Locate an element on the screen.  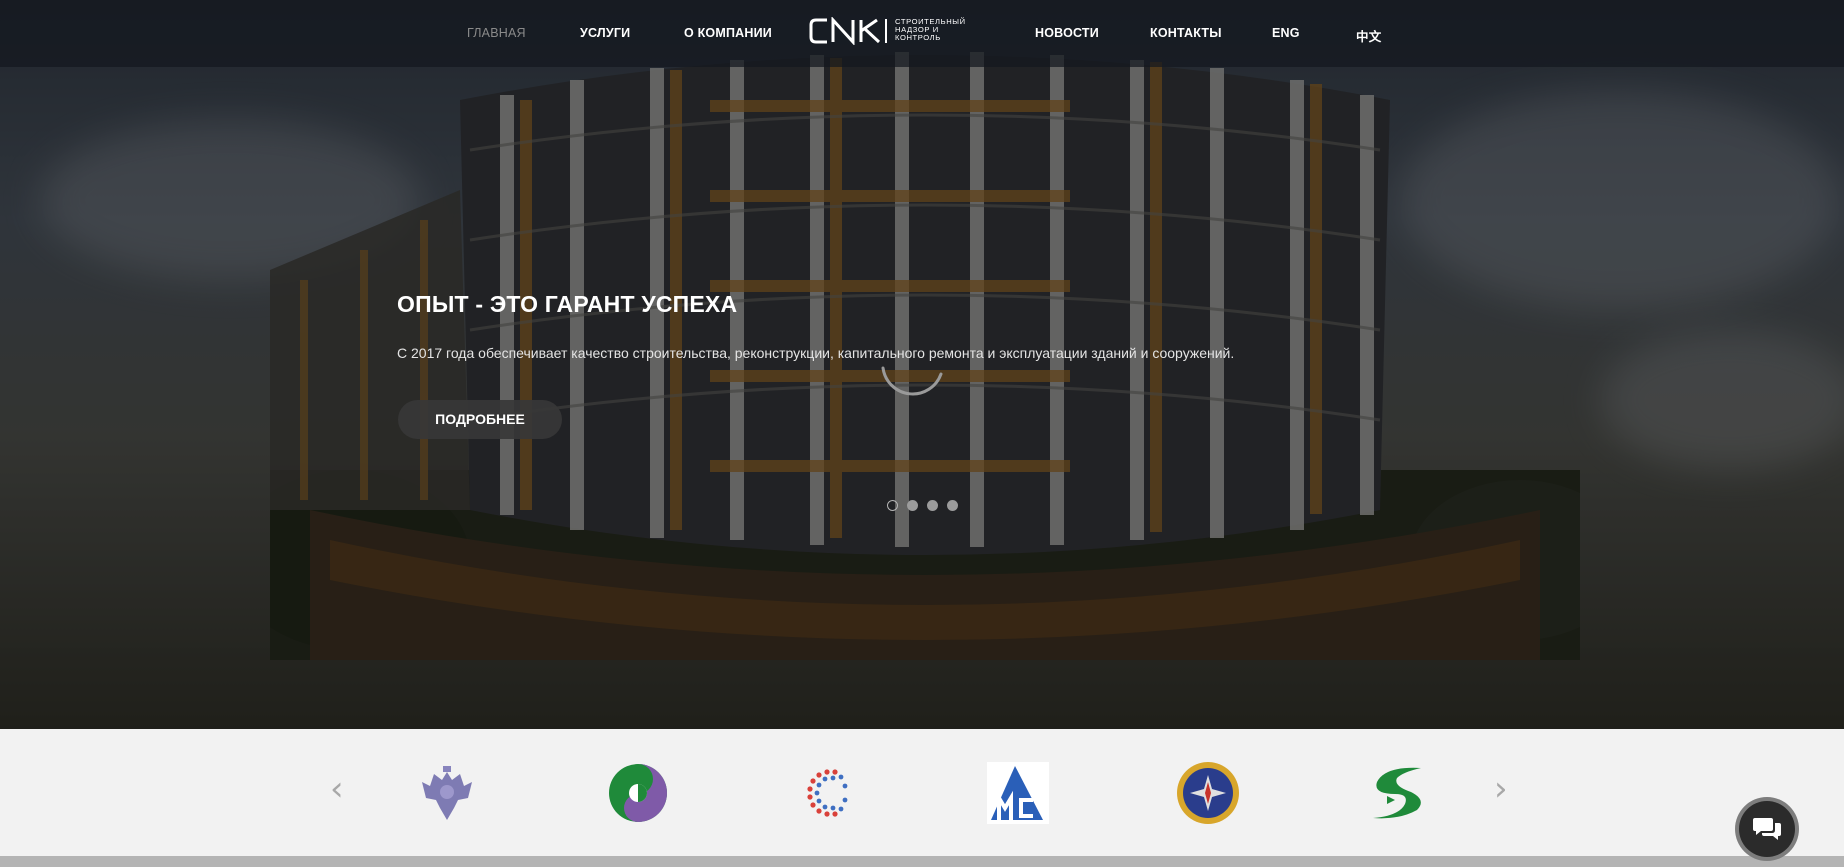
partners-carousel: ‹ › is located at coordinates (922, 792).